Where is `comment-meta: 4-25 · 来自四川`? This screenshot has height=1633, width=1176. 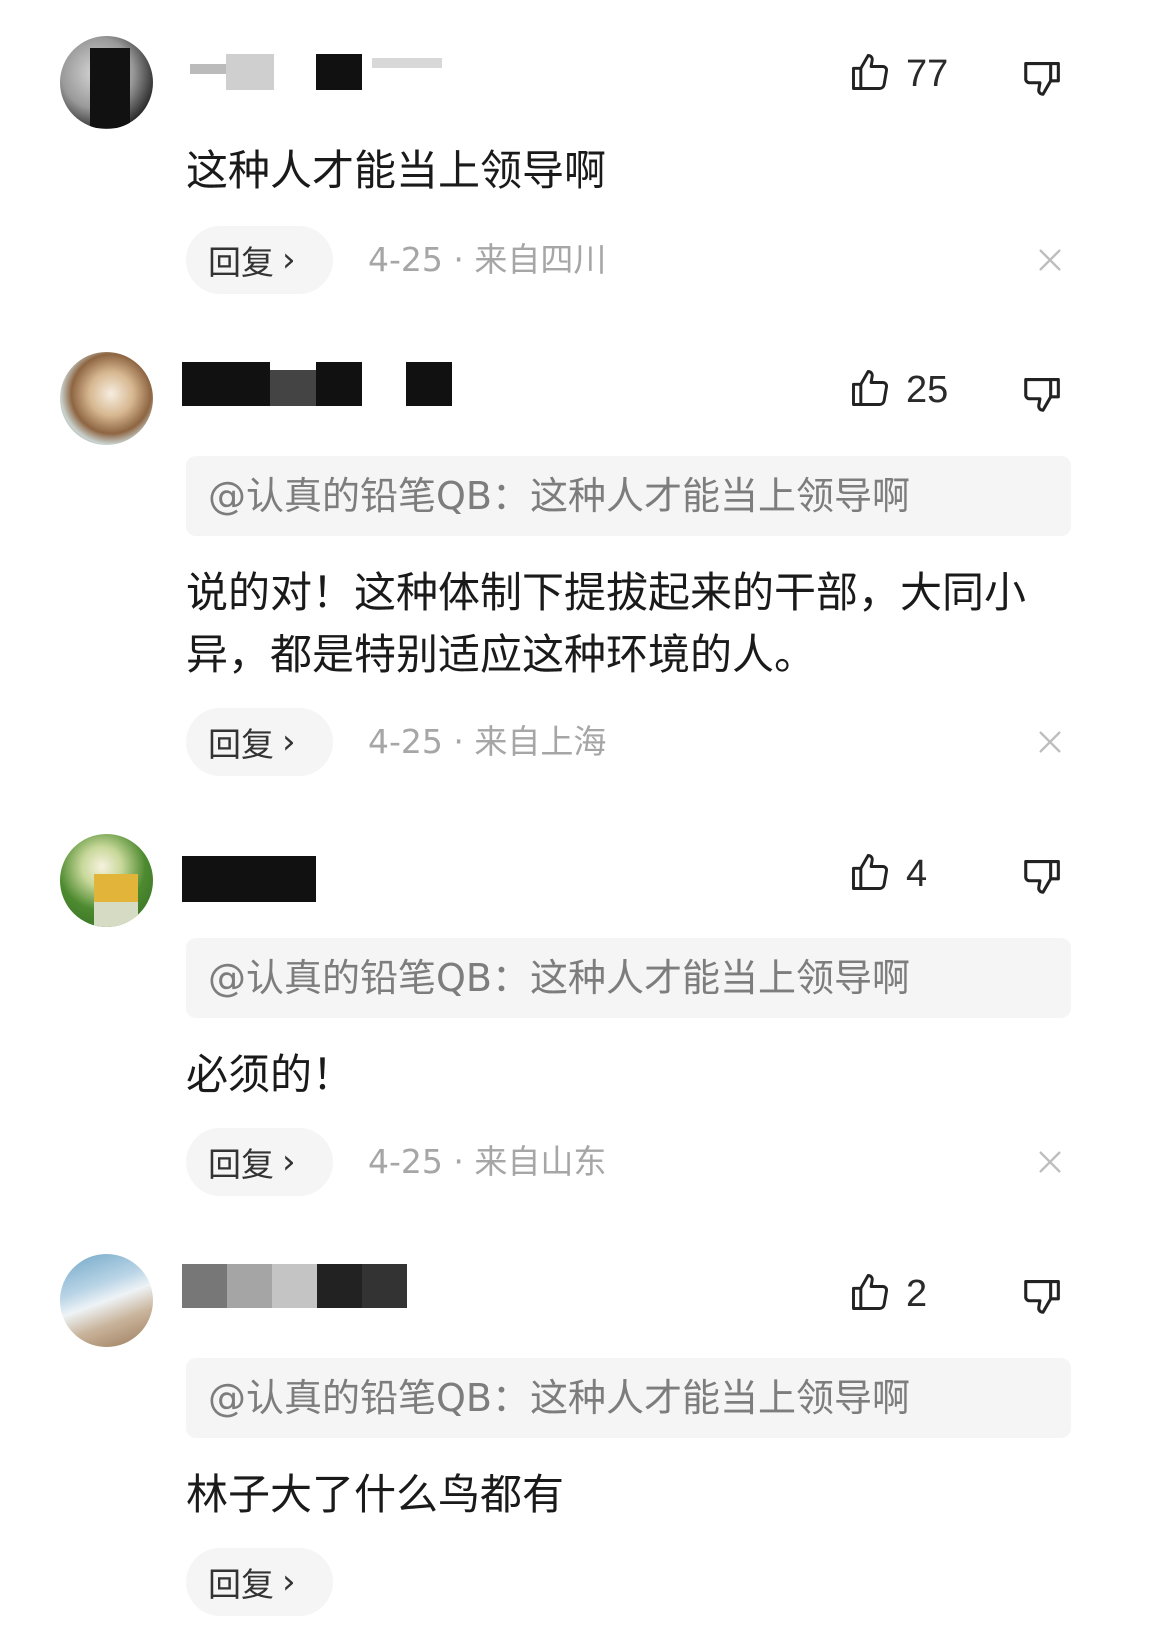 comment-meta: 4-25 · 来自四川 is located at coordinates (487, 260).